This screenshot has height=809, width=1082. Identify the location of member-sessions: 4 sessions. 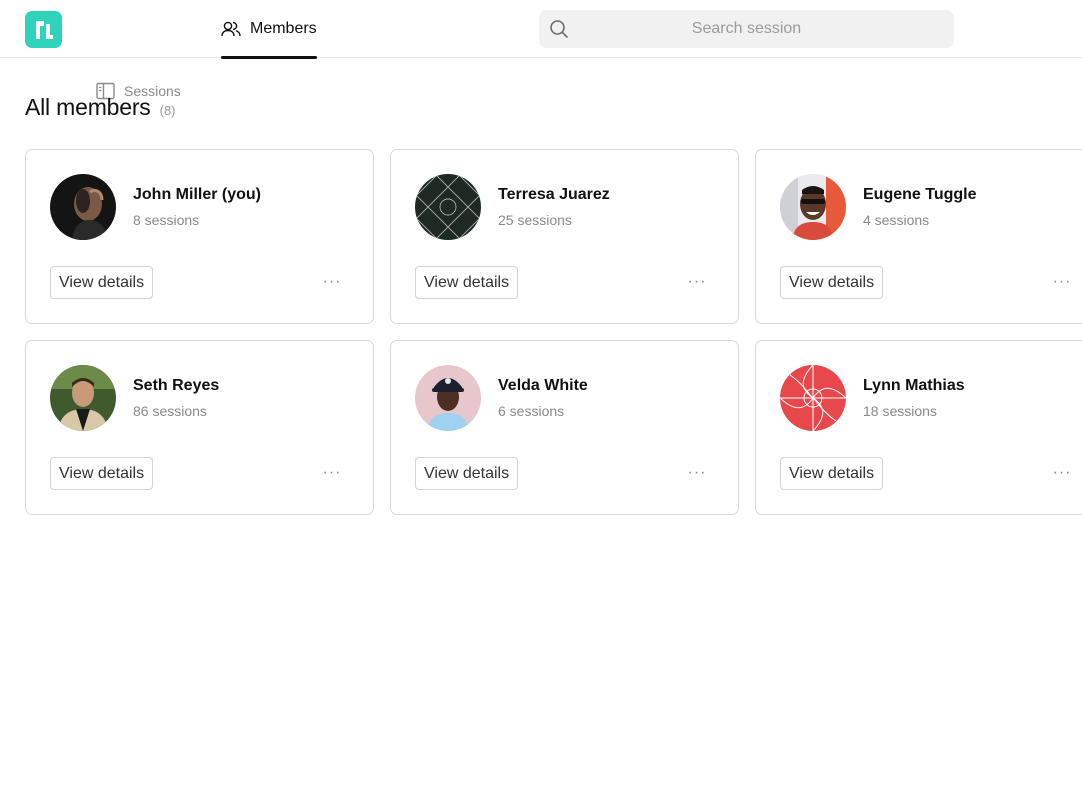
(896, 220).